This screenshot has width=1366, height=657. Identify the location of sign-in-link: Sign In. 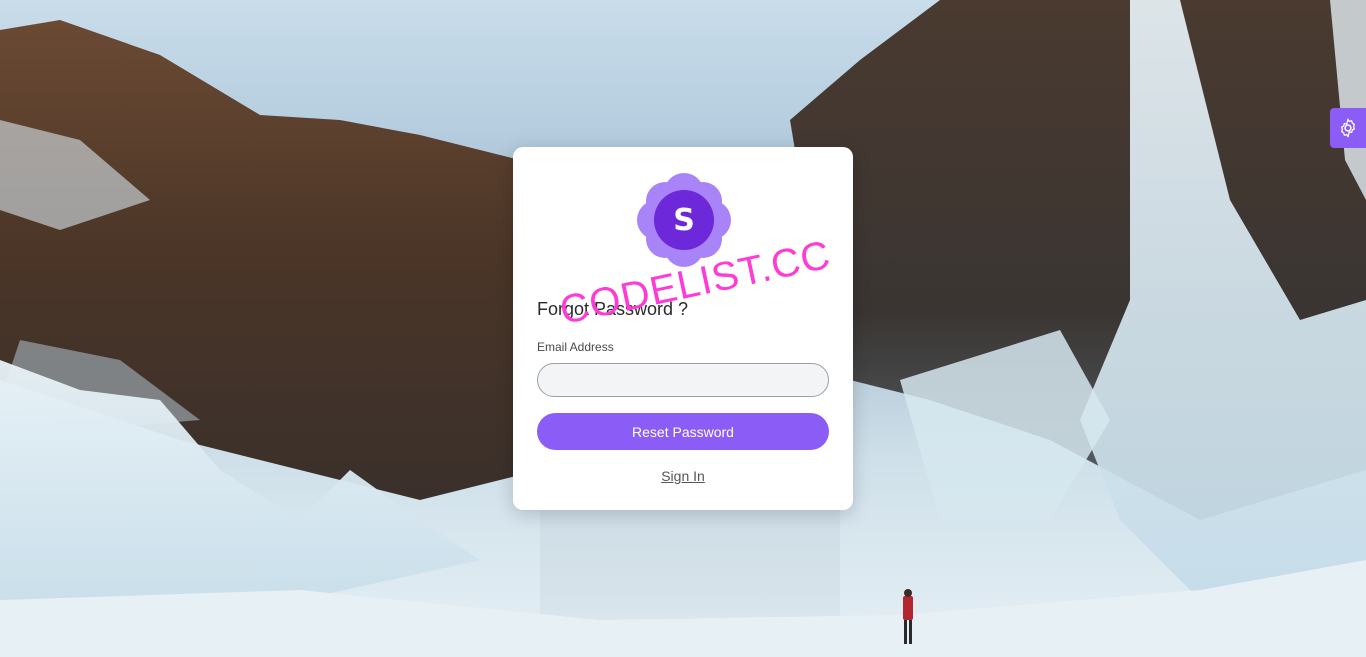
(683, 476).